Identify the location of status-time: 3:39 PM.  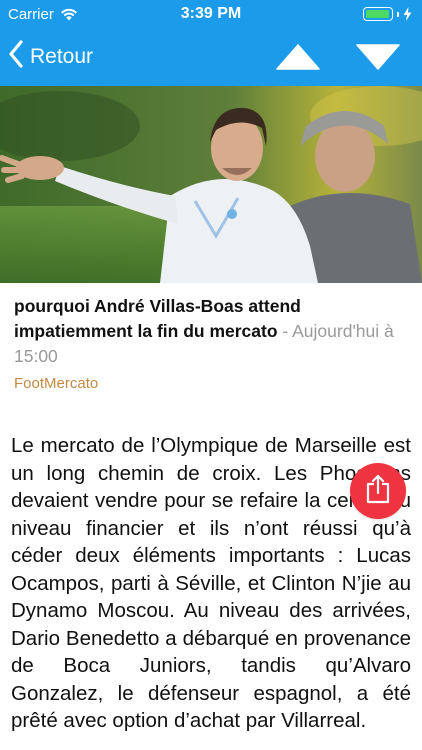
(211, 13).